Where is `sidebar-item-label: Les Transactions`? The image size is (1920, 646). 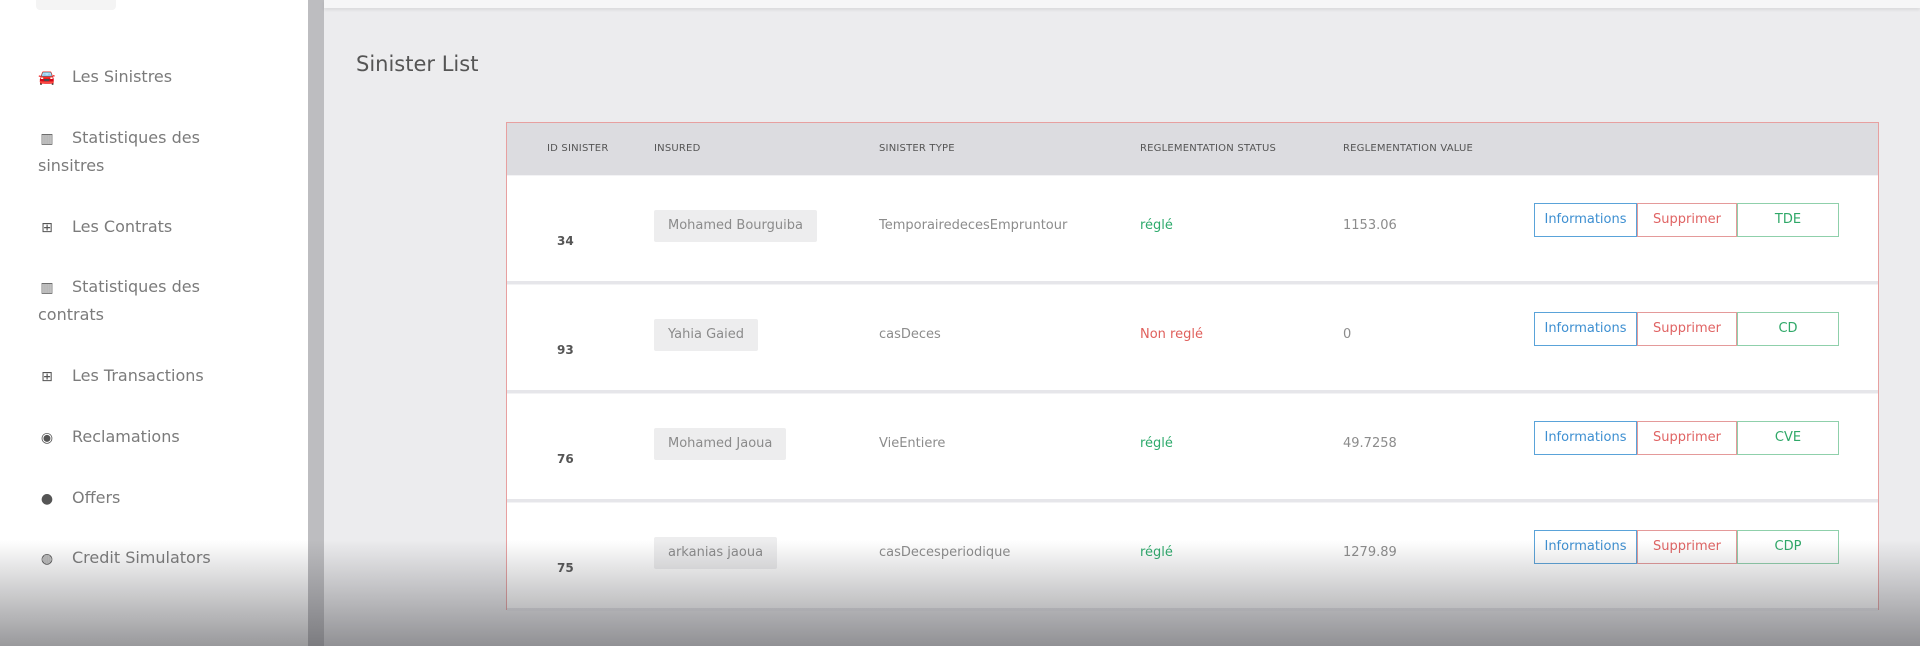 sidebar-item-label: Les Transactions is located at coordinates (138, 375).